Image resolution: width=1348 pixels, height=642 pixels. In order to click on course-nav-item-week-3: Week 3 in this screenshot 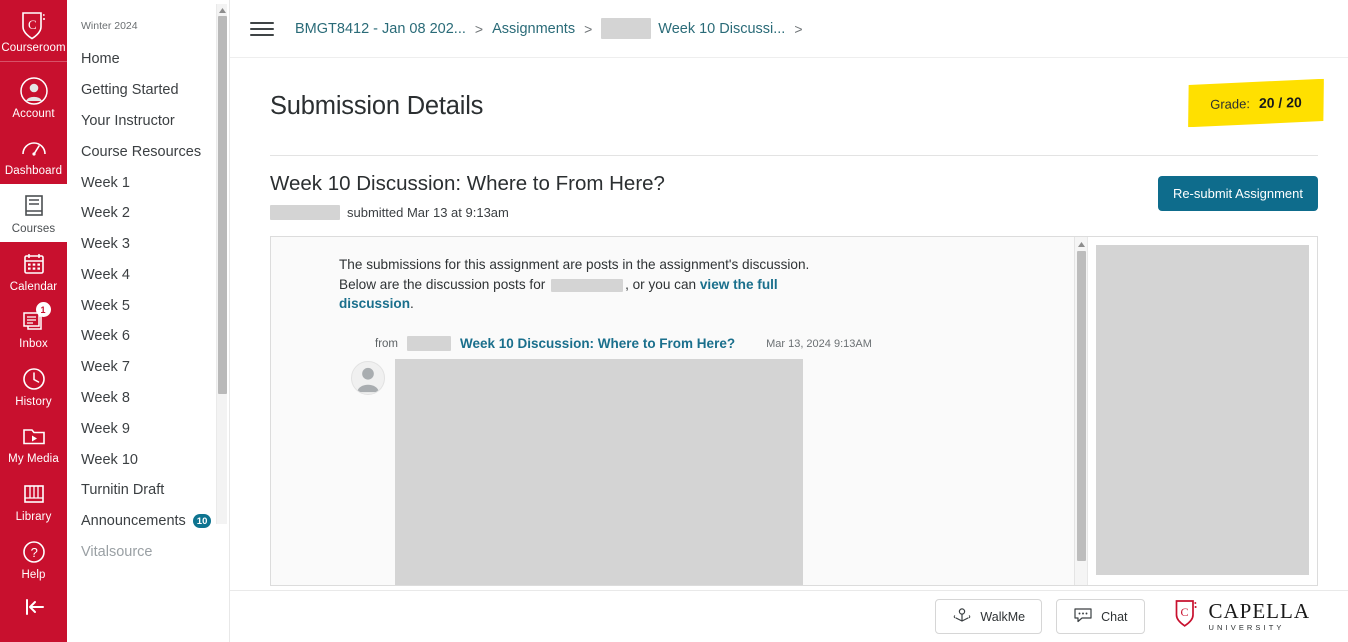, I will do `click(148, 244)`.